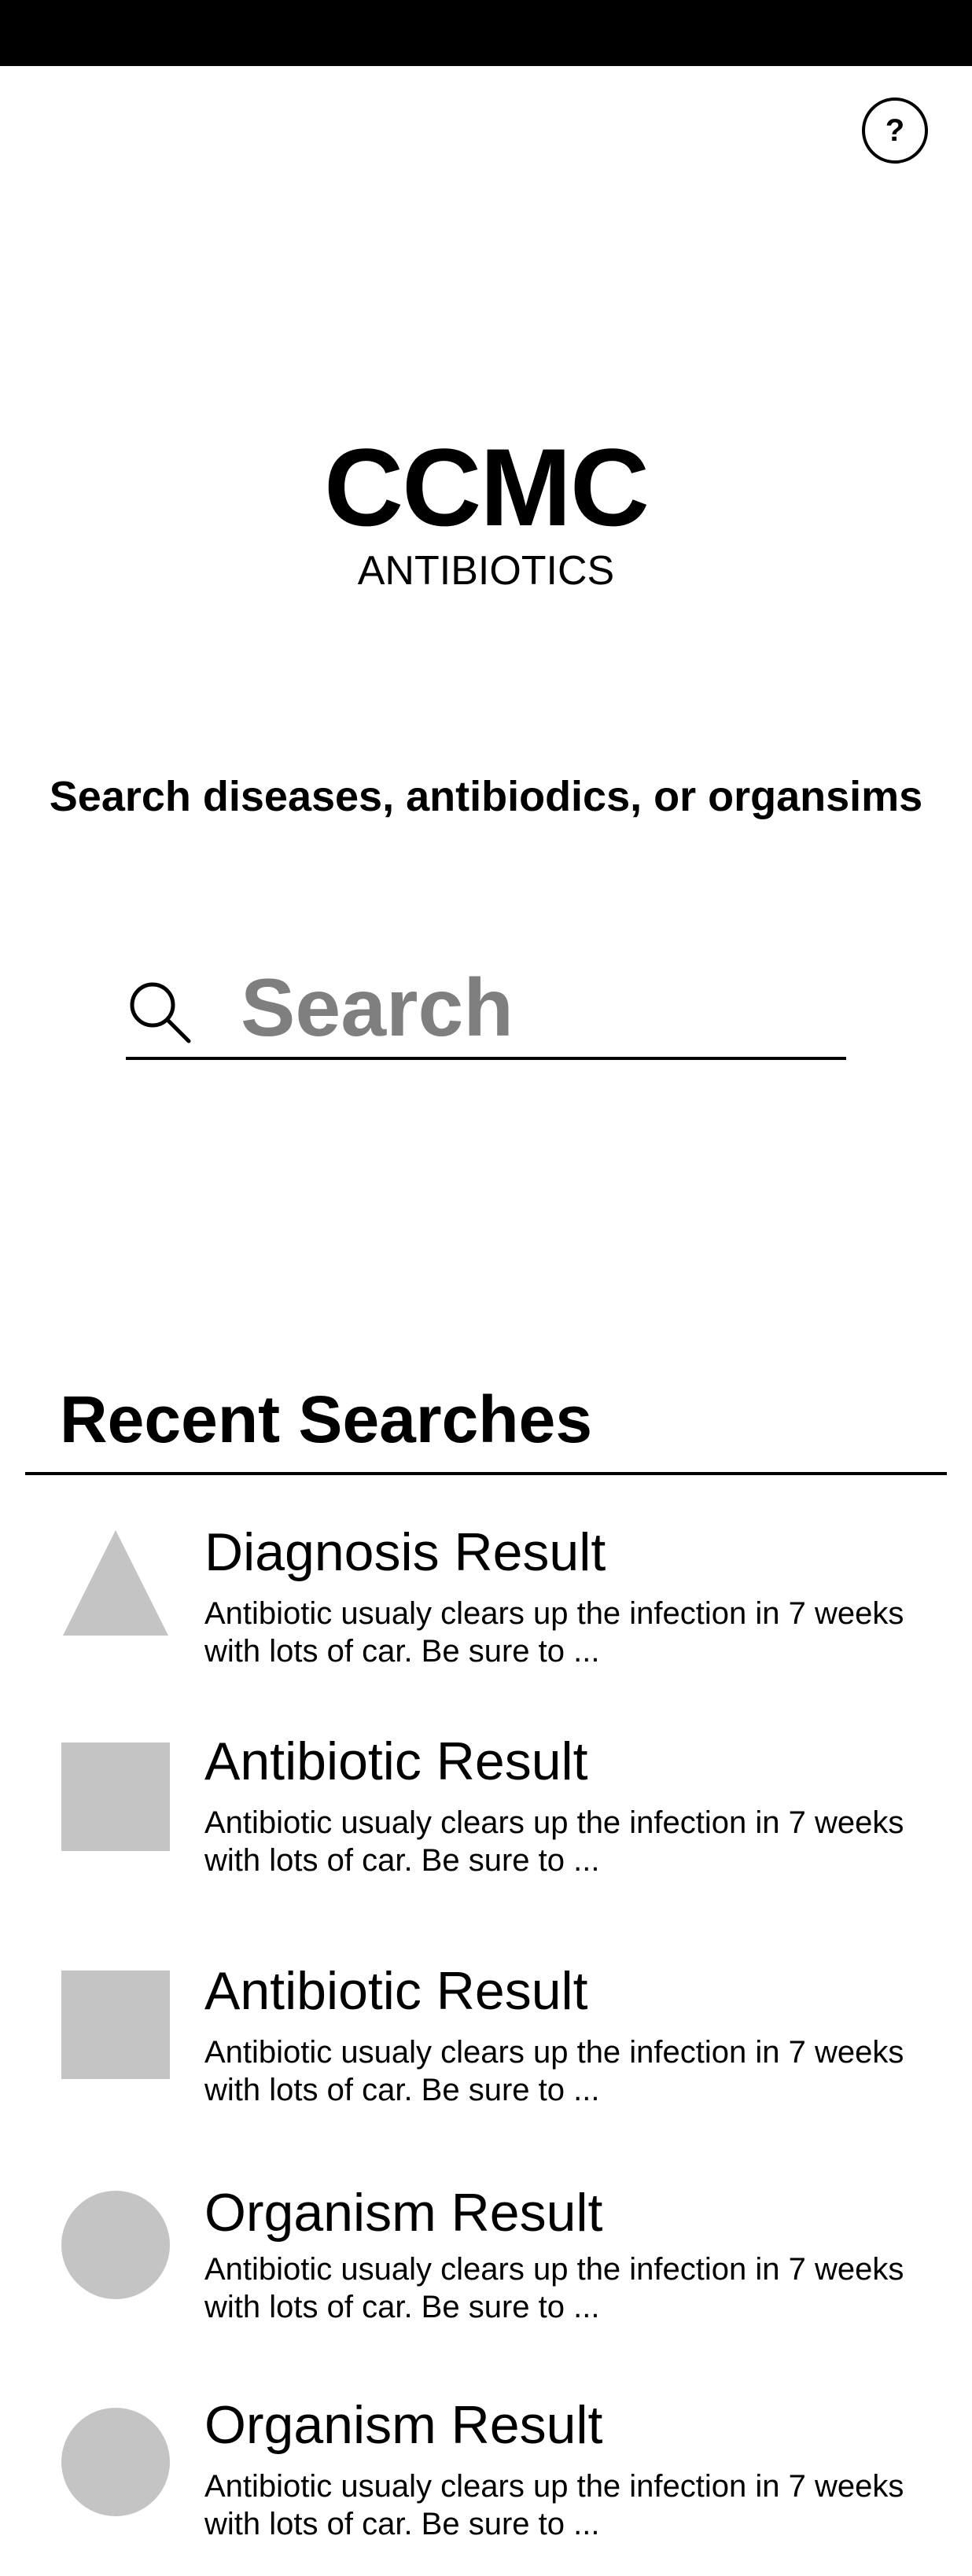 This screenshot has height=2576, width=972. What do you see at coordinates (486, 571) in the screenshot?
I see `app-subtitle: ANTIBIOTICS` at bounding box center [486, 571].